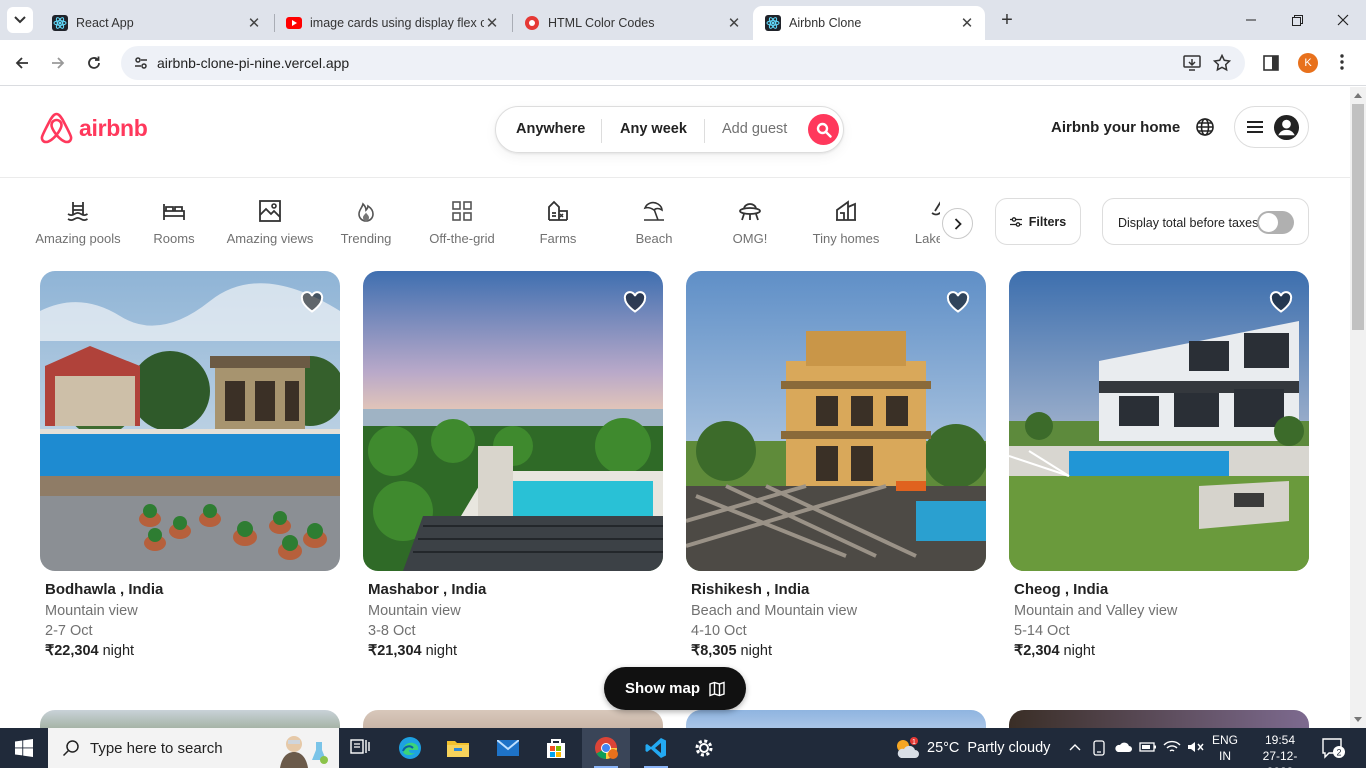  I want to click on category-omg: OMG!, so click(750, 221).